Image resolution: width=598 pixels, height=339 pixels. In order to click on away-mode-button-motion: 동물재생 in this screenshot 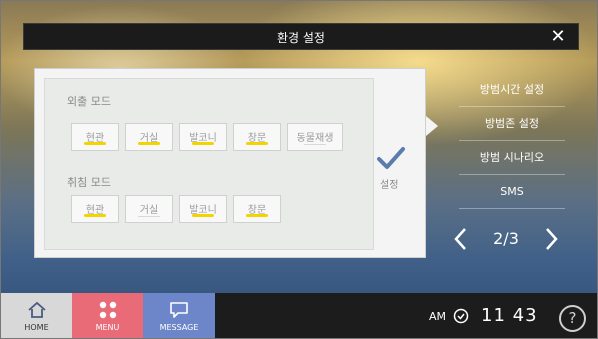, I will do `click(315, 137)`.